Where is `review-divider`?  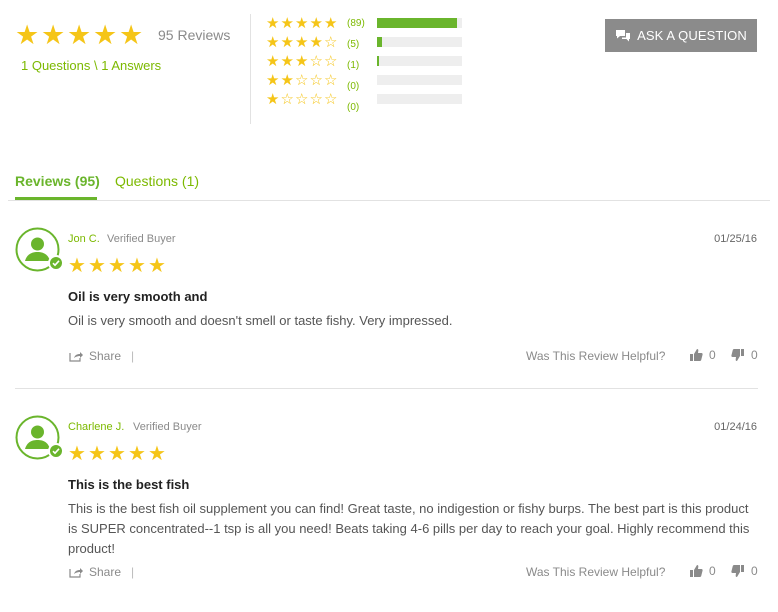 review-divider is located at coordinates (386, 388).